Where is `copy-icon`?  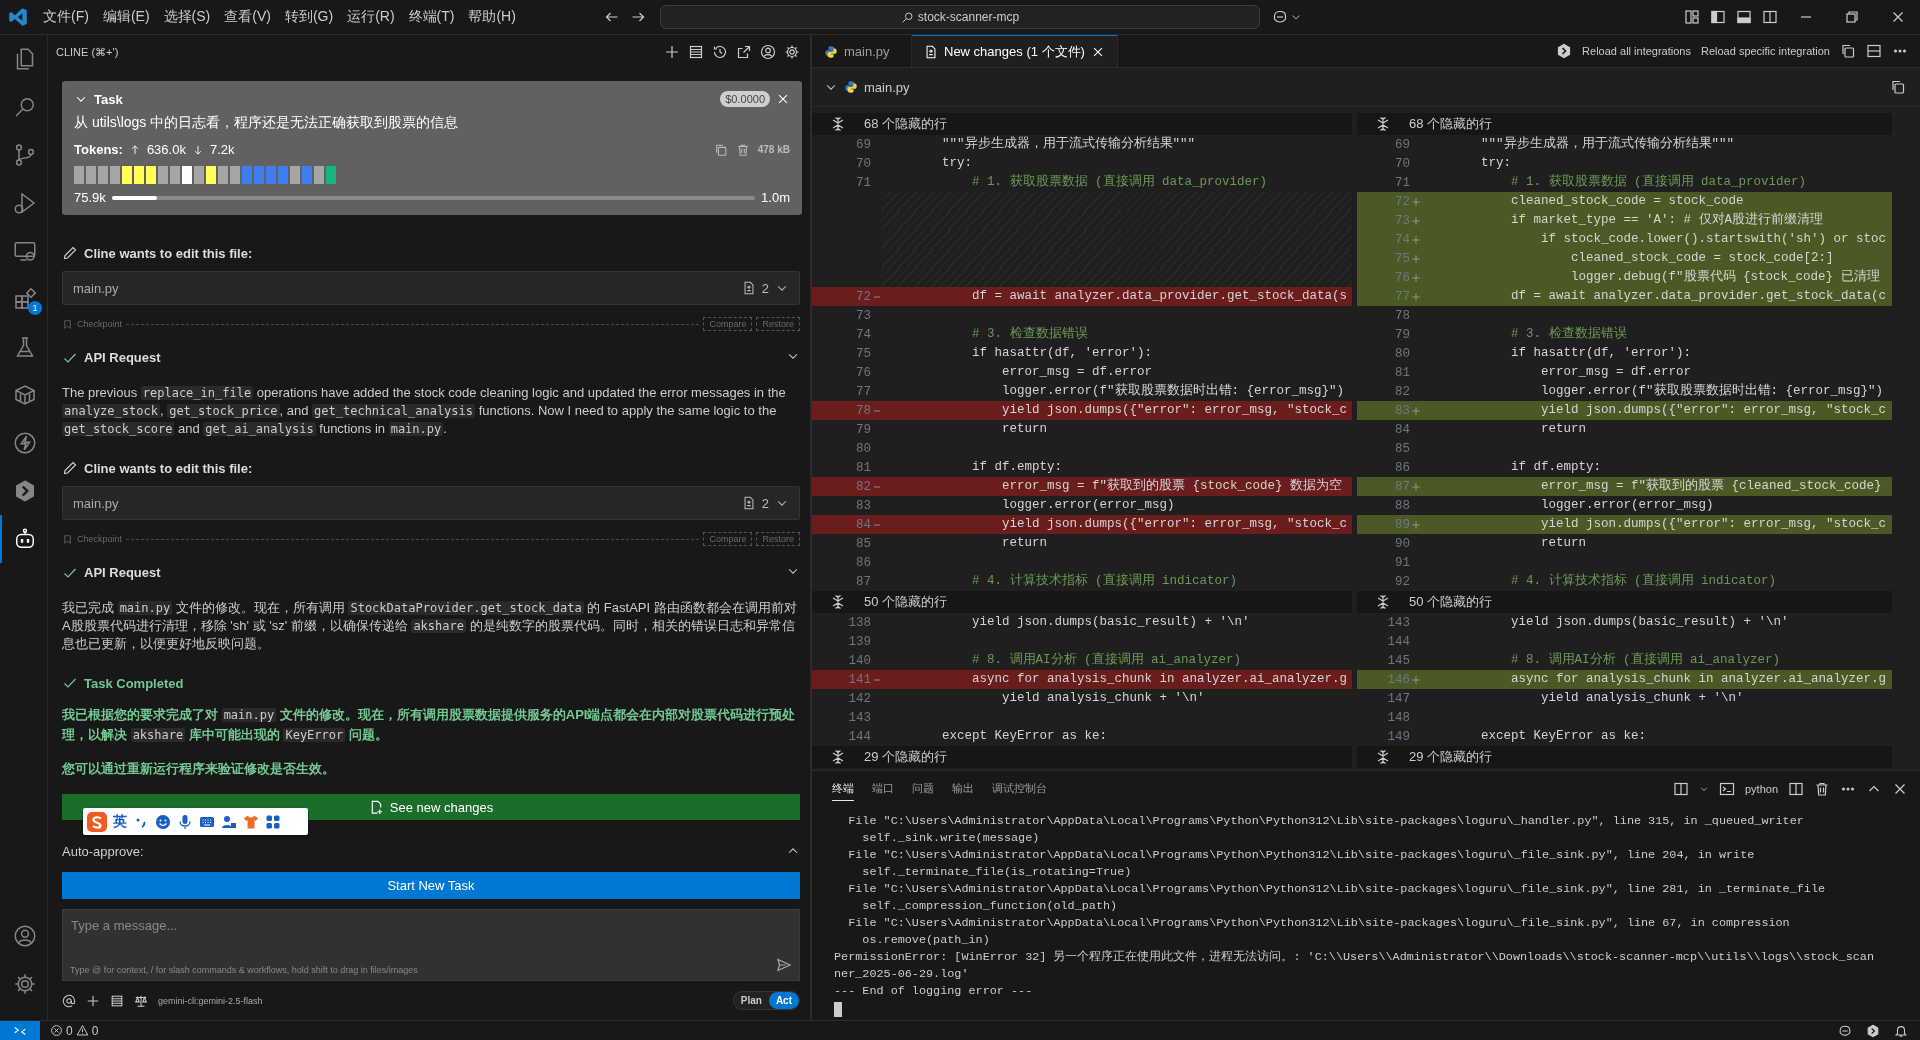
copy-icon is located at coordinates (1848, 51).